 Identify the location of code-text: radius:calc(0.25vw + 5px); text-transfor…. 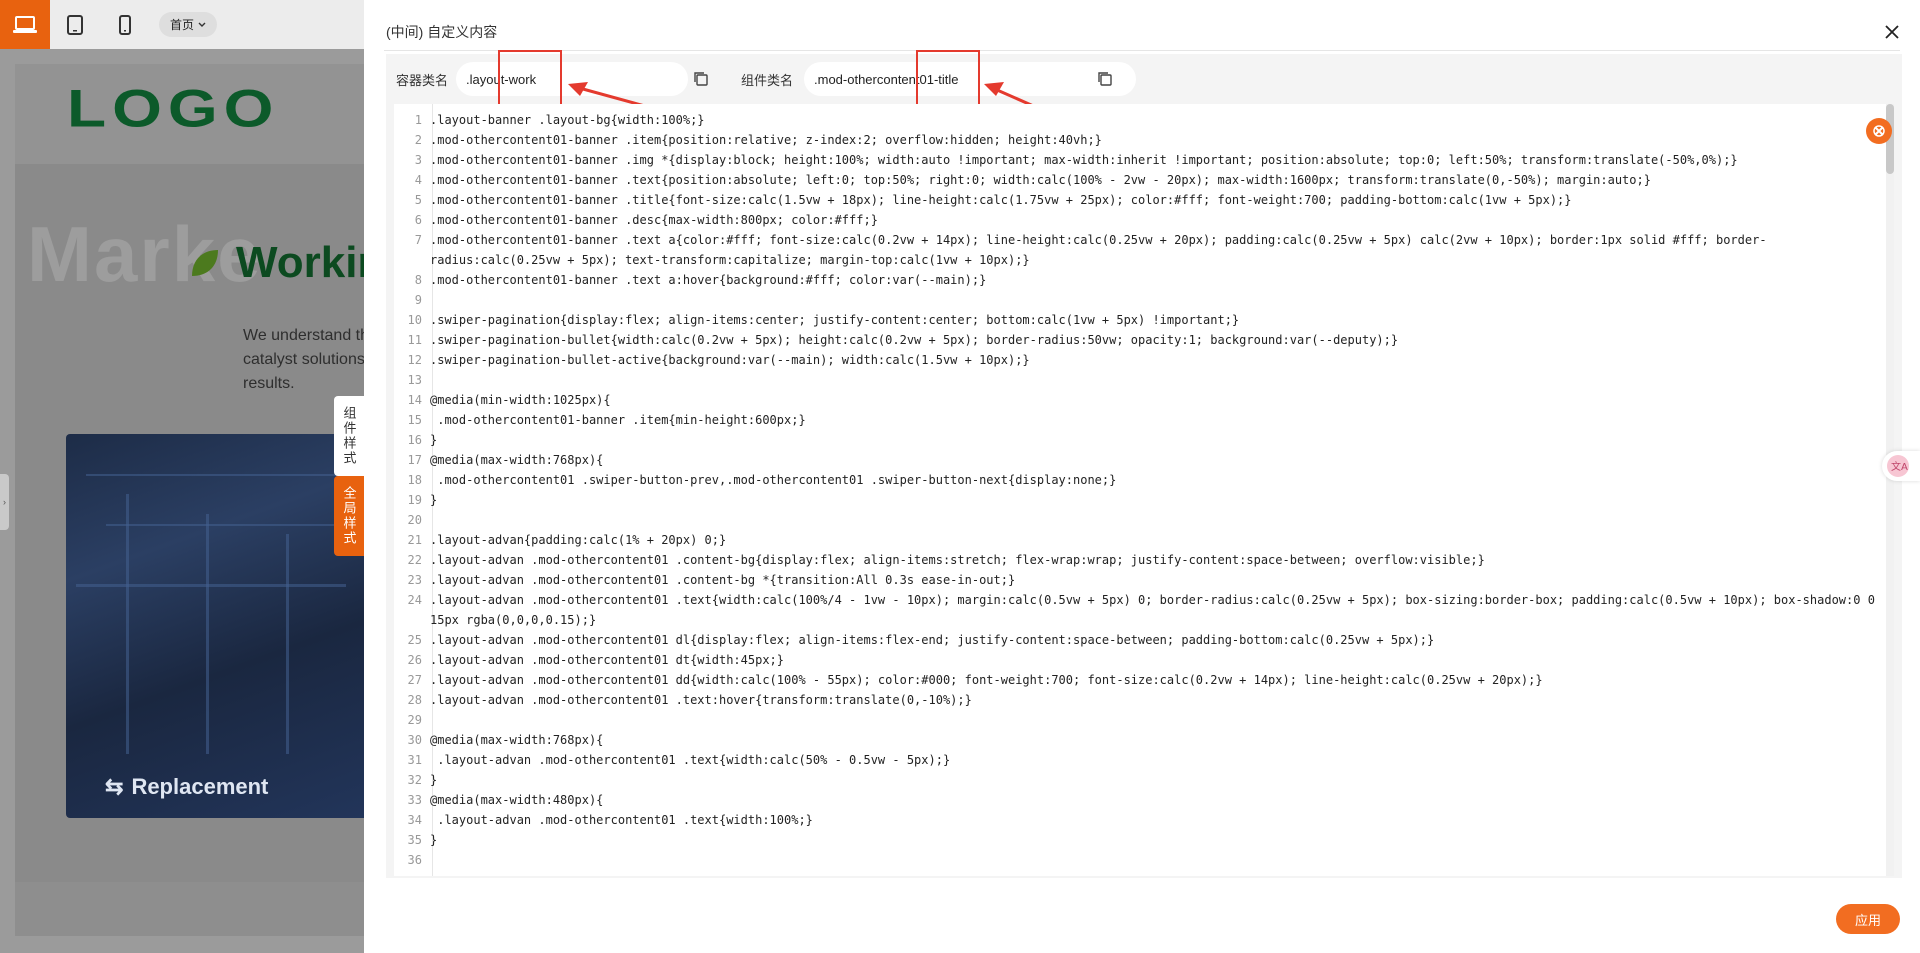
(730, 260).